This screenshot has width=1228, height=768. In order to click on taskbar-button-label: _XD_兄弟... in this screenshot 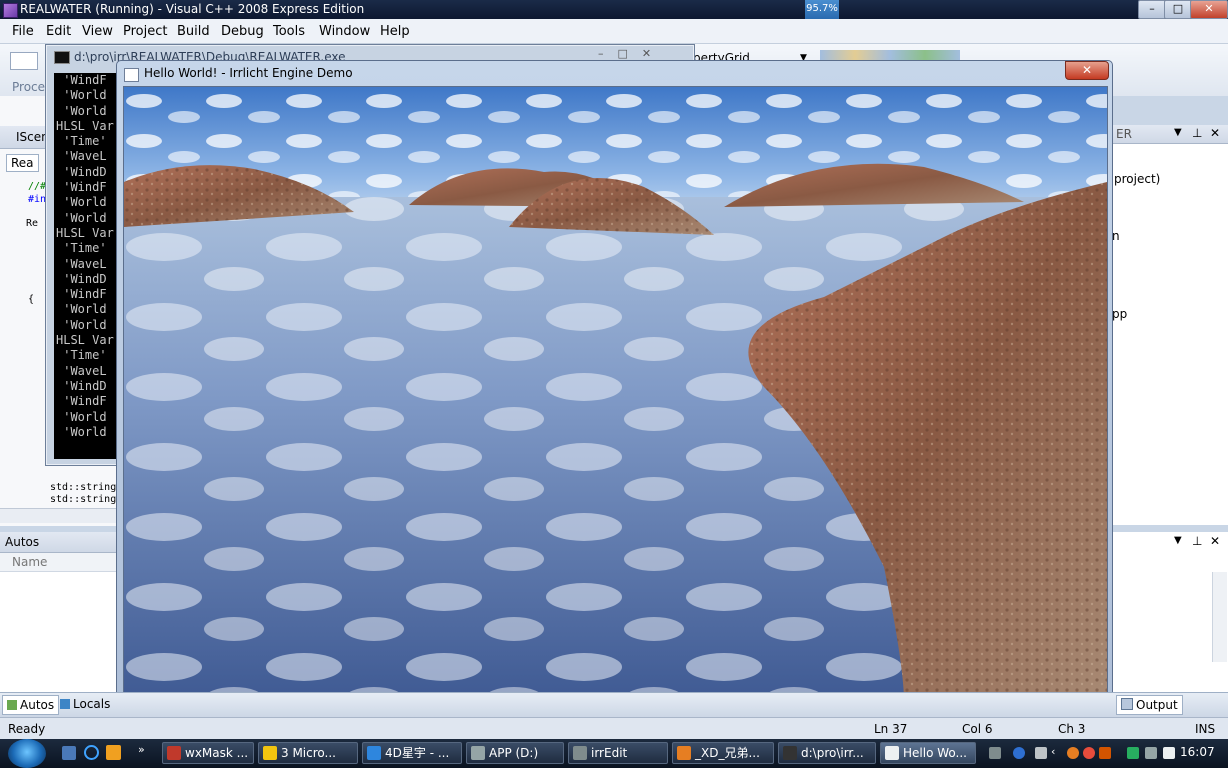, I will do `click(727, 753)`.